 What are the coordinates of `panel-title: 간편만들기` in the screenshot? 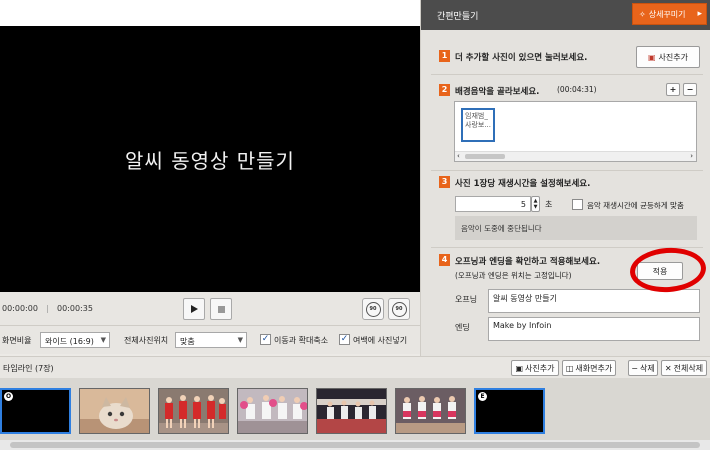 It's located at (458, 17).